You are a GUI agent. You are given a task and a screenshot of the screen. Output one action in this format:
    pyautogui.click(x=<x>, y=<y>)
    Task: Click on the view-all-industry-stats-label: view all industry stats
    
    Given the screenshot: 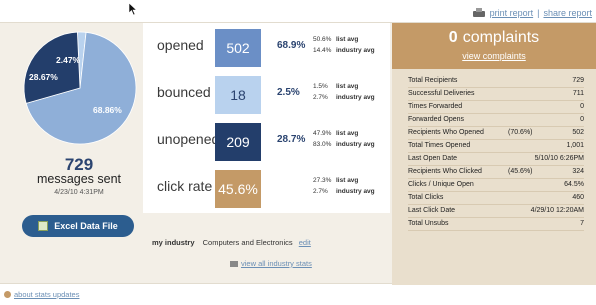 What is the action you would take?
    pyautogui.click(x=276, y=263)
    